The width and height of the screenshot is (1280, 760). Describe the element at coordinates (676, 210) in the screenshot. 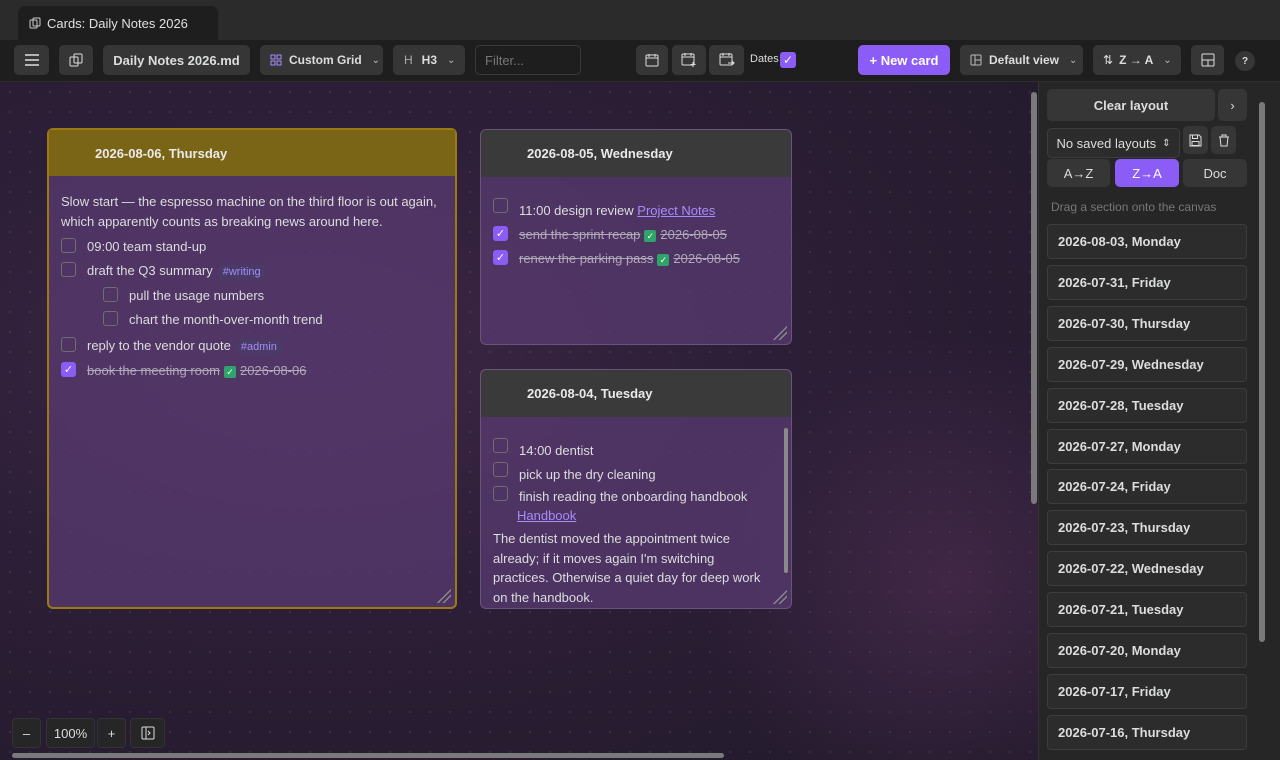

I see `link-project-notes: Project Notes` at that location.